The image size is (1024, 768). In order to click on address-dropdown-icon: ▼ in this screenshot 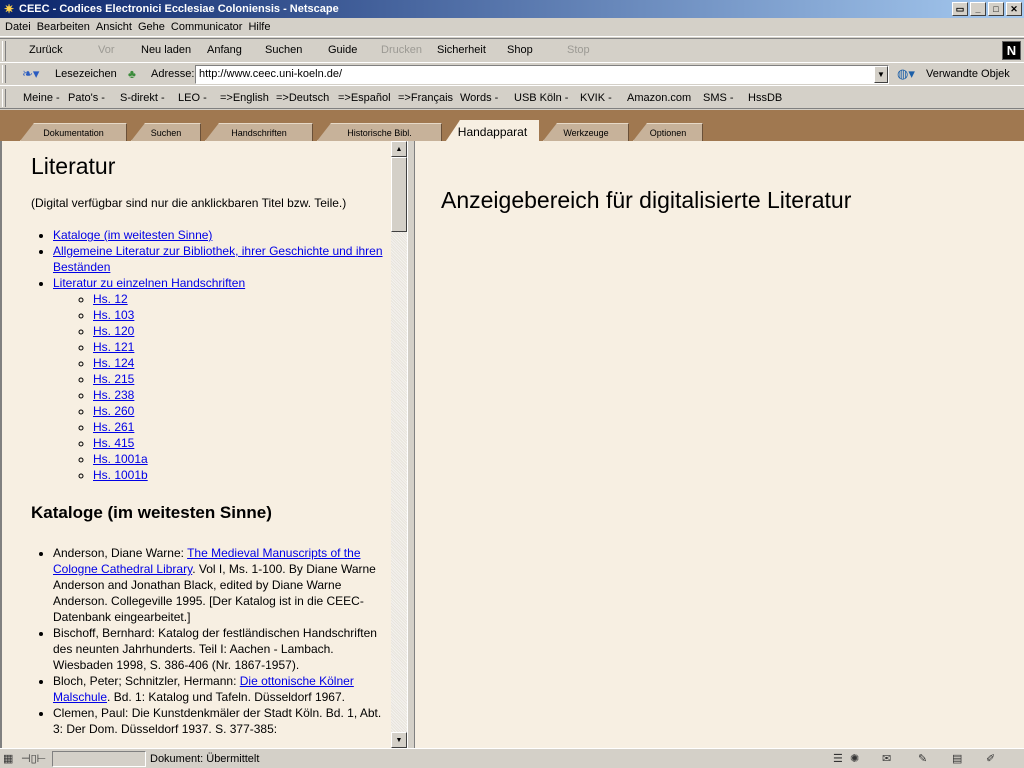, I will do `click(881, 74)`.